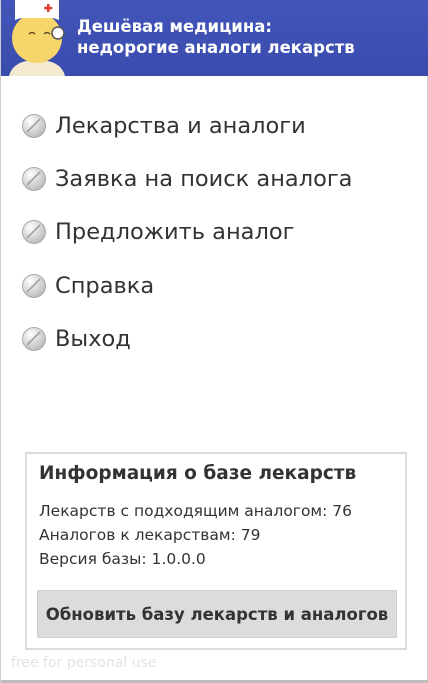 The height and width of the screenshot is (683, 428). Describe the element at coordinates (180, 126) in the screenshot. I see `menu-item-label: Лекарства и аналоги` at that location.